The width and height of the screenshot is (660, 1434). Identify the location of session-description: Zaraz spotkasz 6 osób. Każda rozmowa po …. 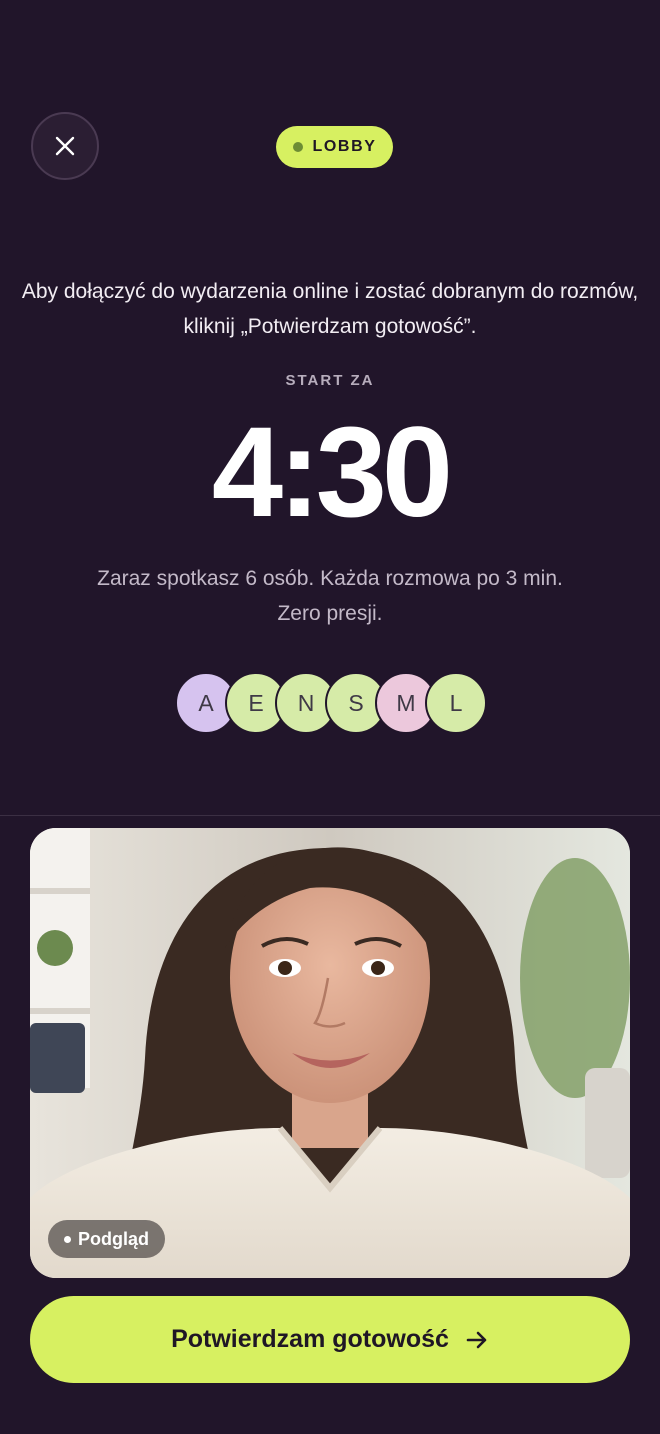
(330, 596).